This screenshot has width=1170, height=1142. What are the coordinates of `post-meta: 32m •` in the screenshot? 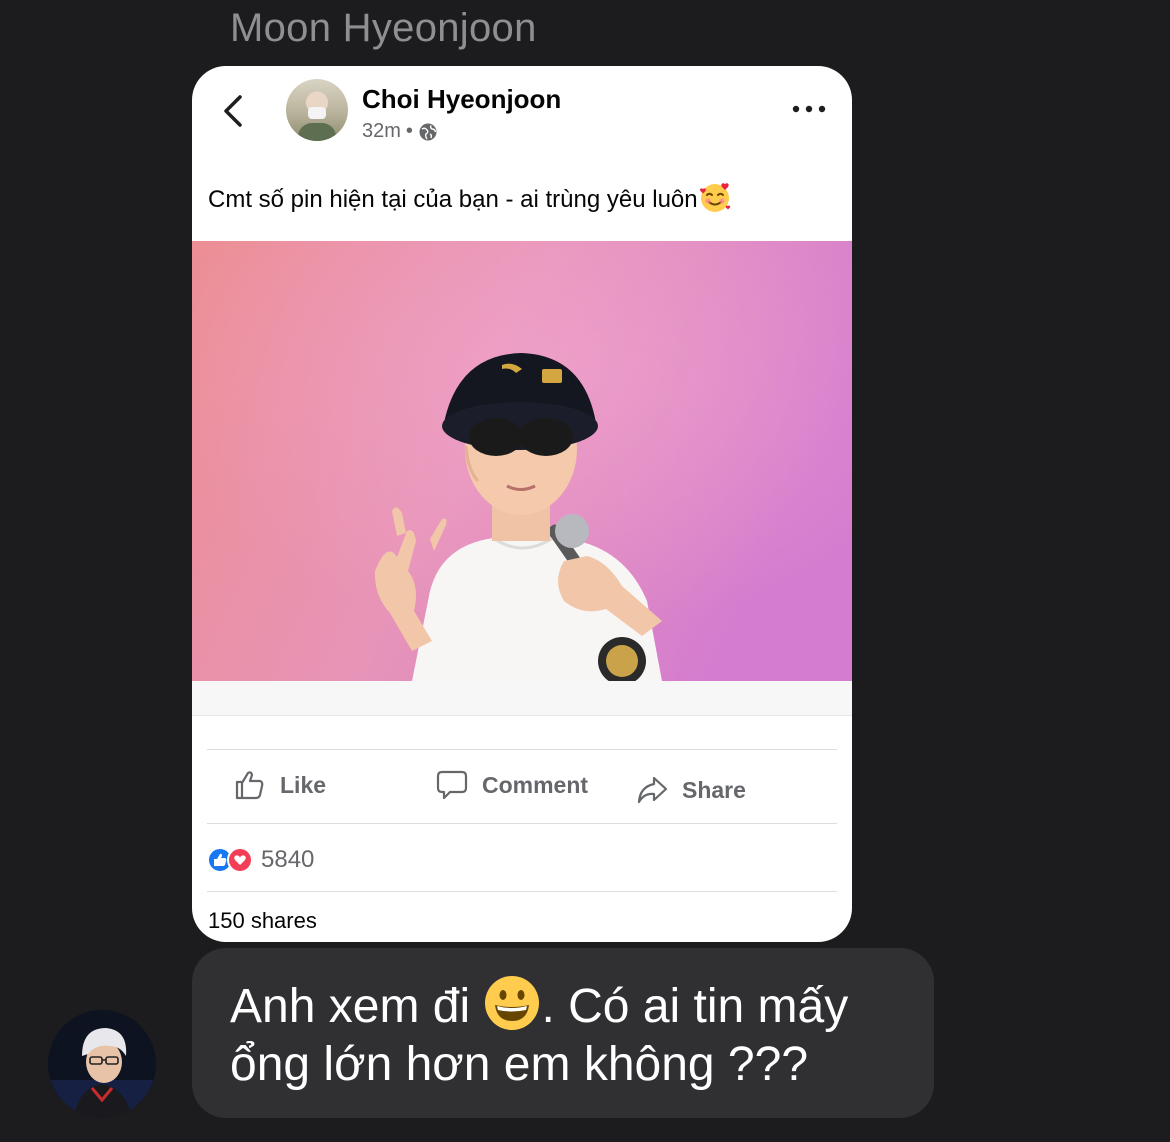 It's located at (400, 131).